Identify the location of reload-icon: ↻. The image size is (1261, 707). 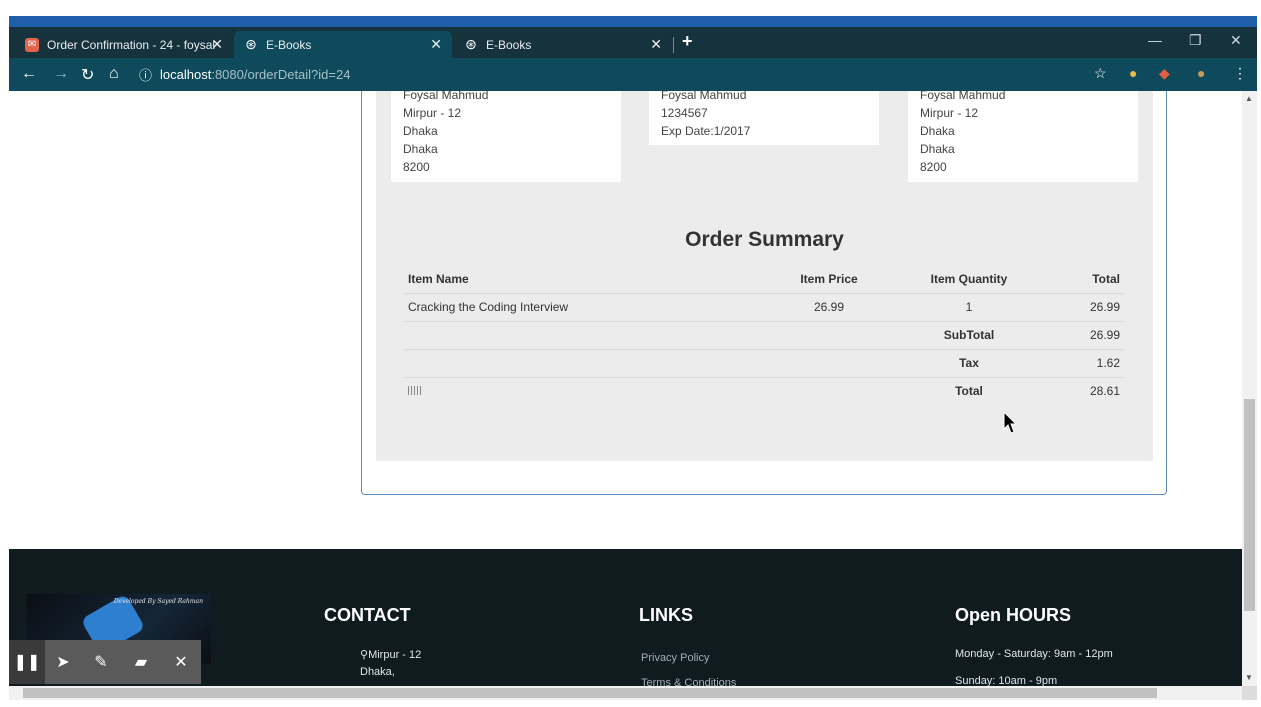
(87, 75).